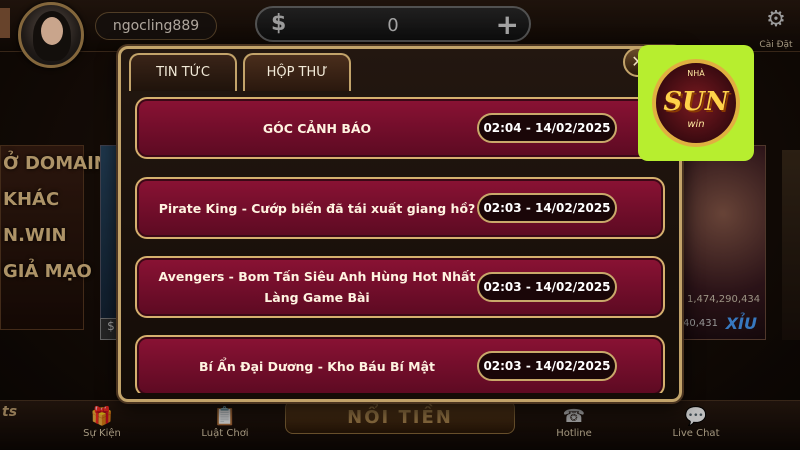 This screenshot has width=800, height=450. I want to click on message-time: 02:04 - 14/02/2025, so click(547, 128).